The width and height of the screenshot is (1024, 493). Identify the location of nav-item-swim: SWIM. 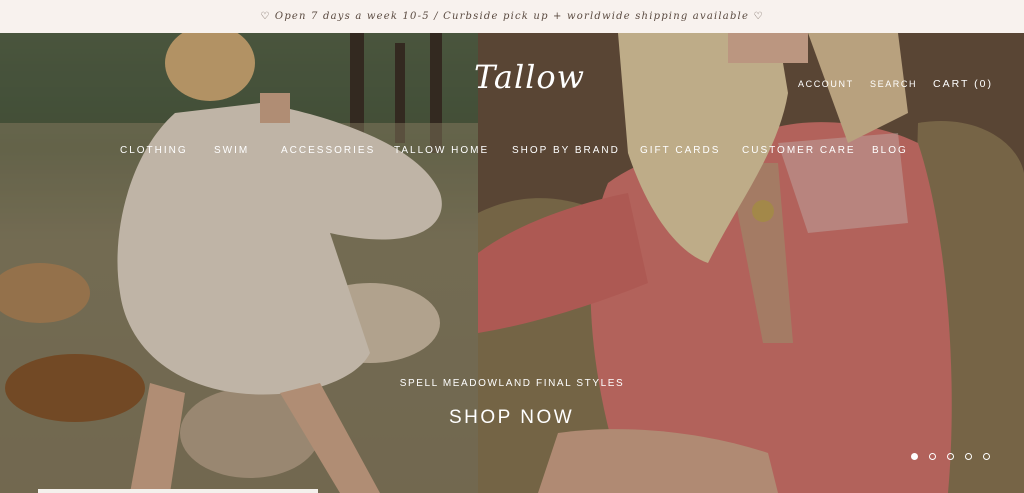
(231, 150).